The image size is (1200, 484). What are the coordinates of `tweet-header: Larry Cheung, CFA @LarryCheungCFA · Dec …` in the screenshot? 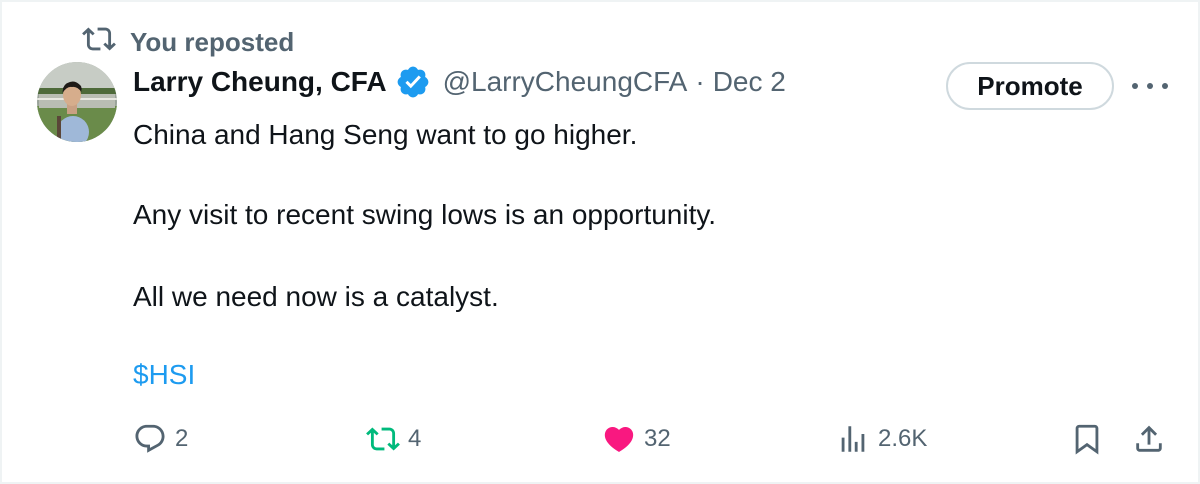 It's located at (459, 82).